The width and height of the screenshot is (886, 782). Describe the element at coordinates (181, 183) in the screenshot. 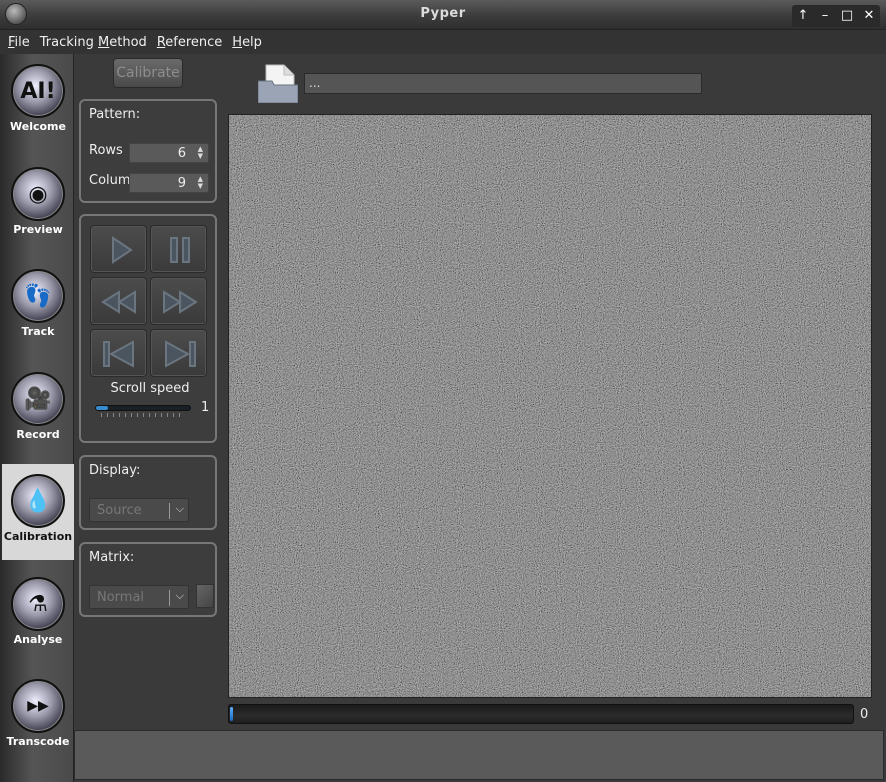

I see `columns-value: 9` at that location.